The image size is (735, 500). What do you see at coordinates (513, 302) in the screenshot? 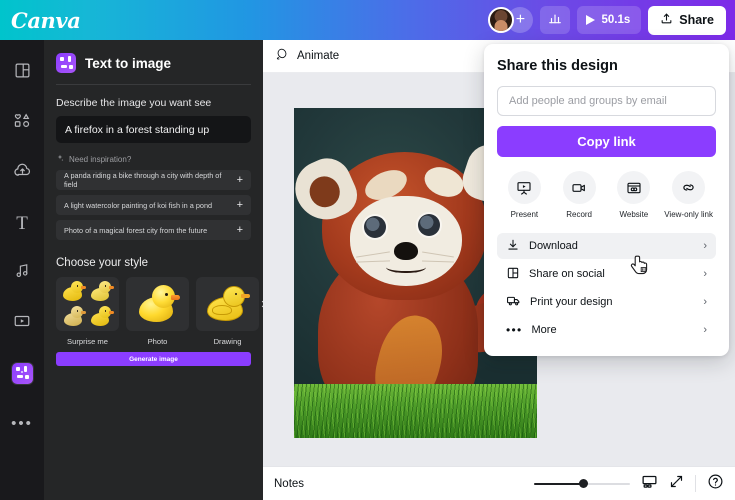
I see `delivery-truck-icon` at bounding box center [513, 302].